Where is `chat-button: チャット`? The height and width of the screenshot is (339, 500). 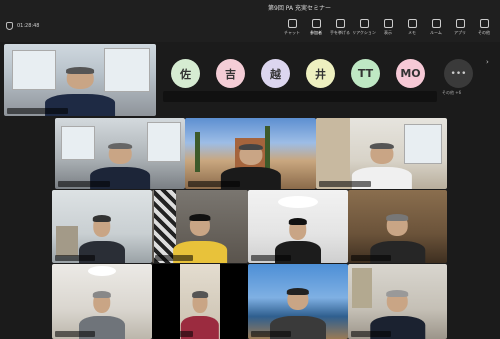
chat-button: チャット is located at coordinates (292, 29).